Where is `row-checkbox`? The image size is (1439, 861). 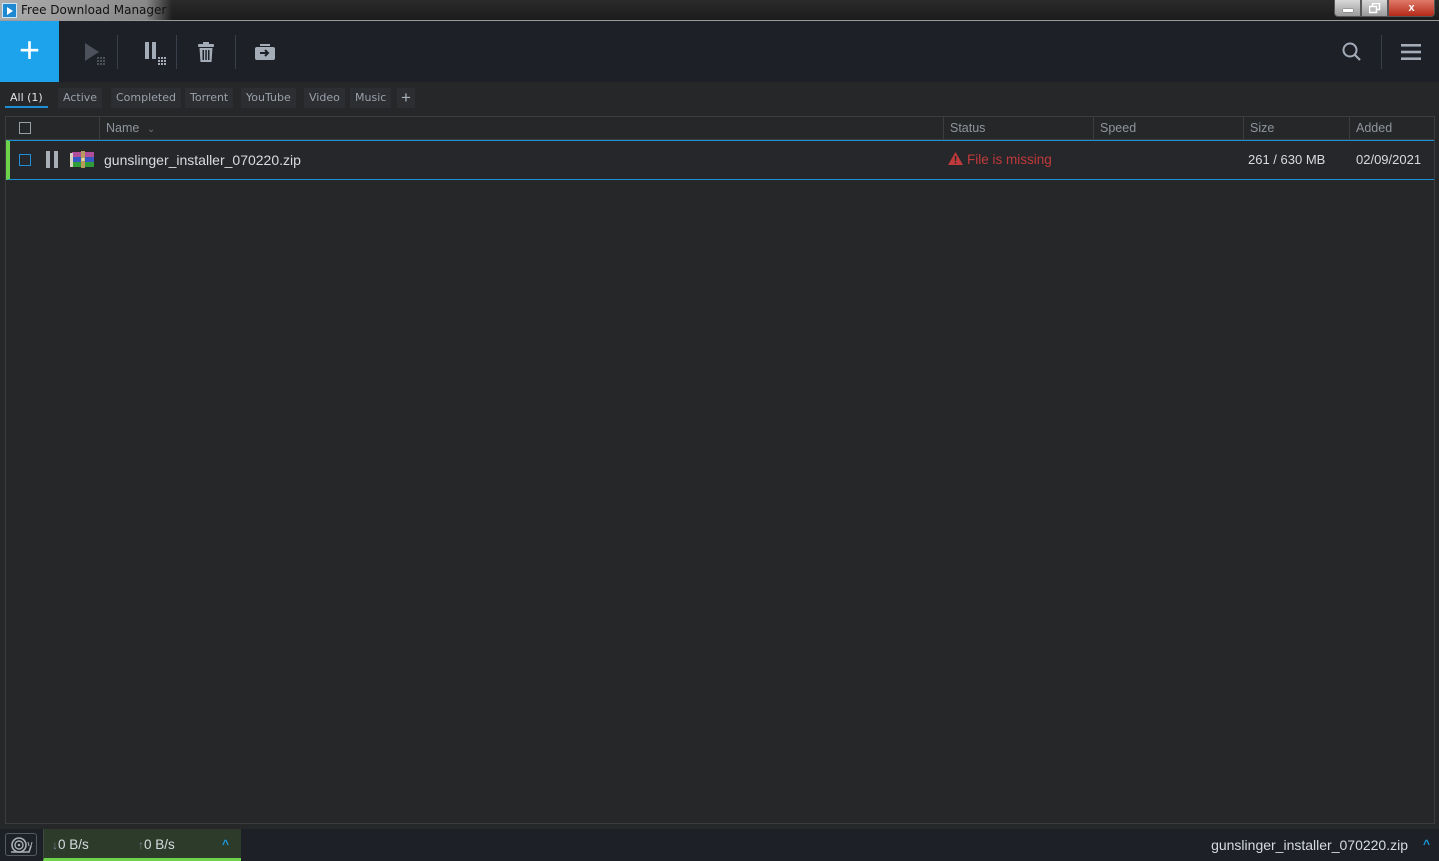 row-checkbox is located at coordinates (25, 160).